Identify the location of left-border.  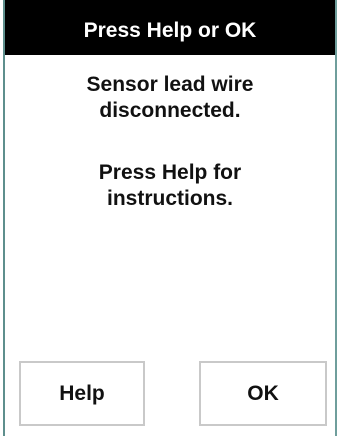
(4, 218).